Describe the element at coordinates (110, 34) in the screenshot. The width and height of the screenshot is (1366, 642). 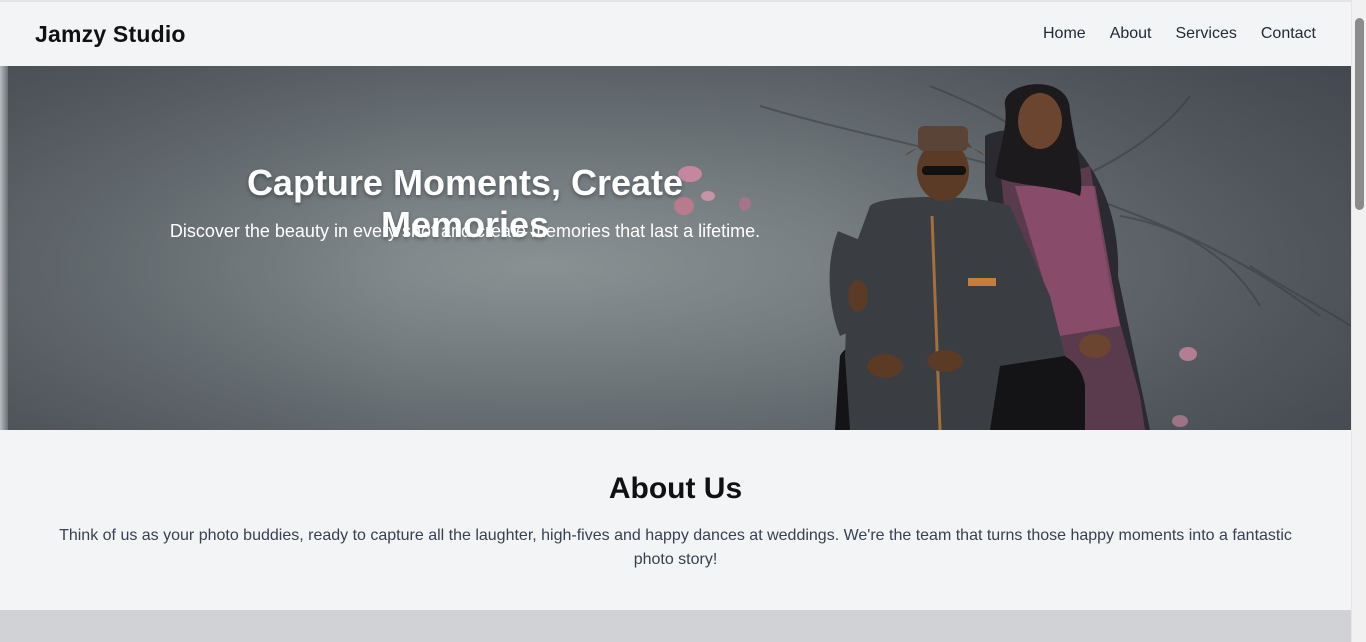
I see `brand-logo: Jamzy Studio` at that location.